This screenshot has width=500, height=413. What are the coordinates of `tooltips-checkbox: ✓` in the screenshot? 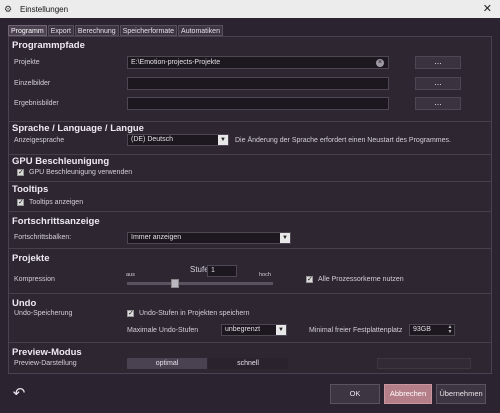 It's located at (20, 202).